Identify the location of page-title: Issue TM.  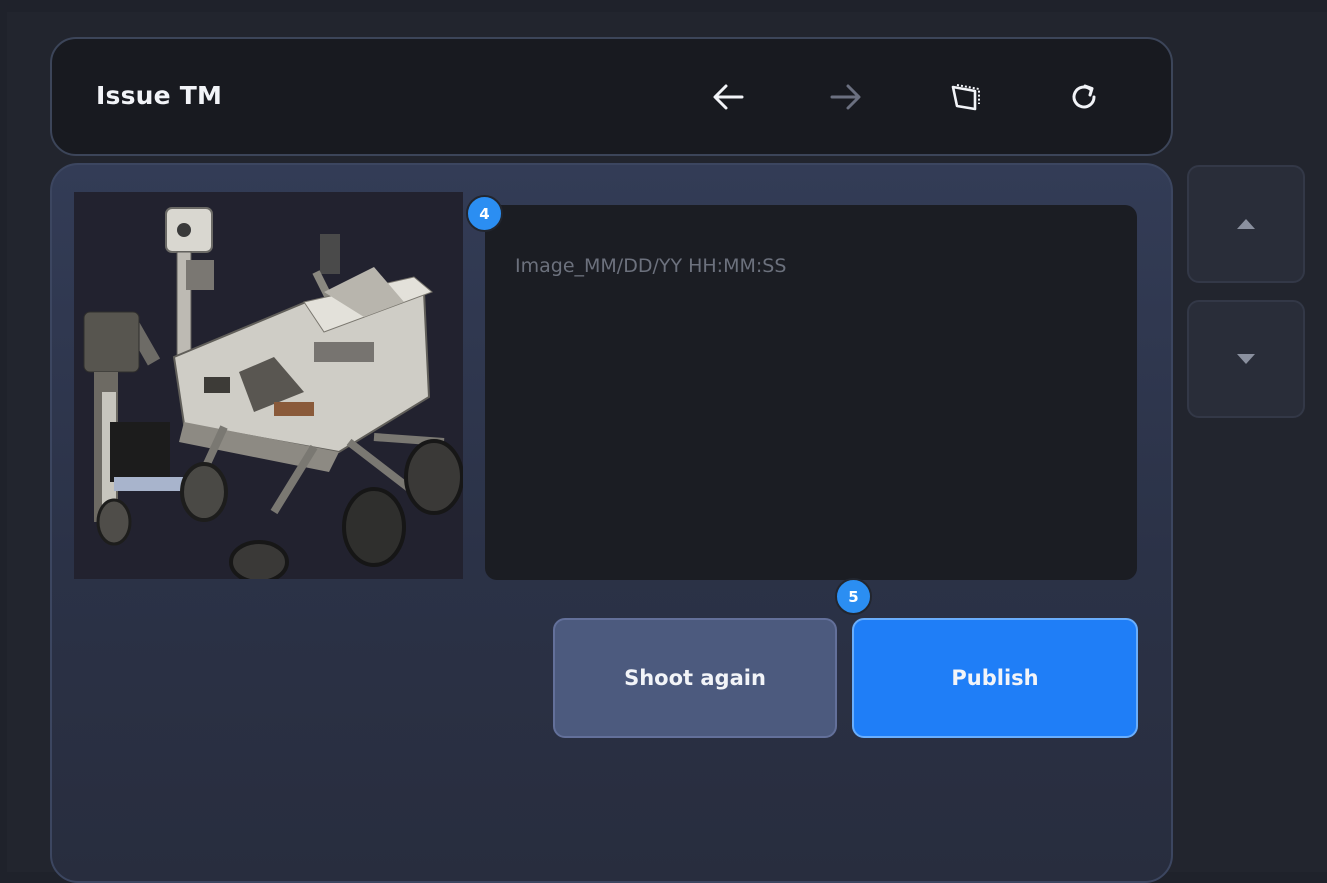
(159, 95).